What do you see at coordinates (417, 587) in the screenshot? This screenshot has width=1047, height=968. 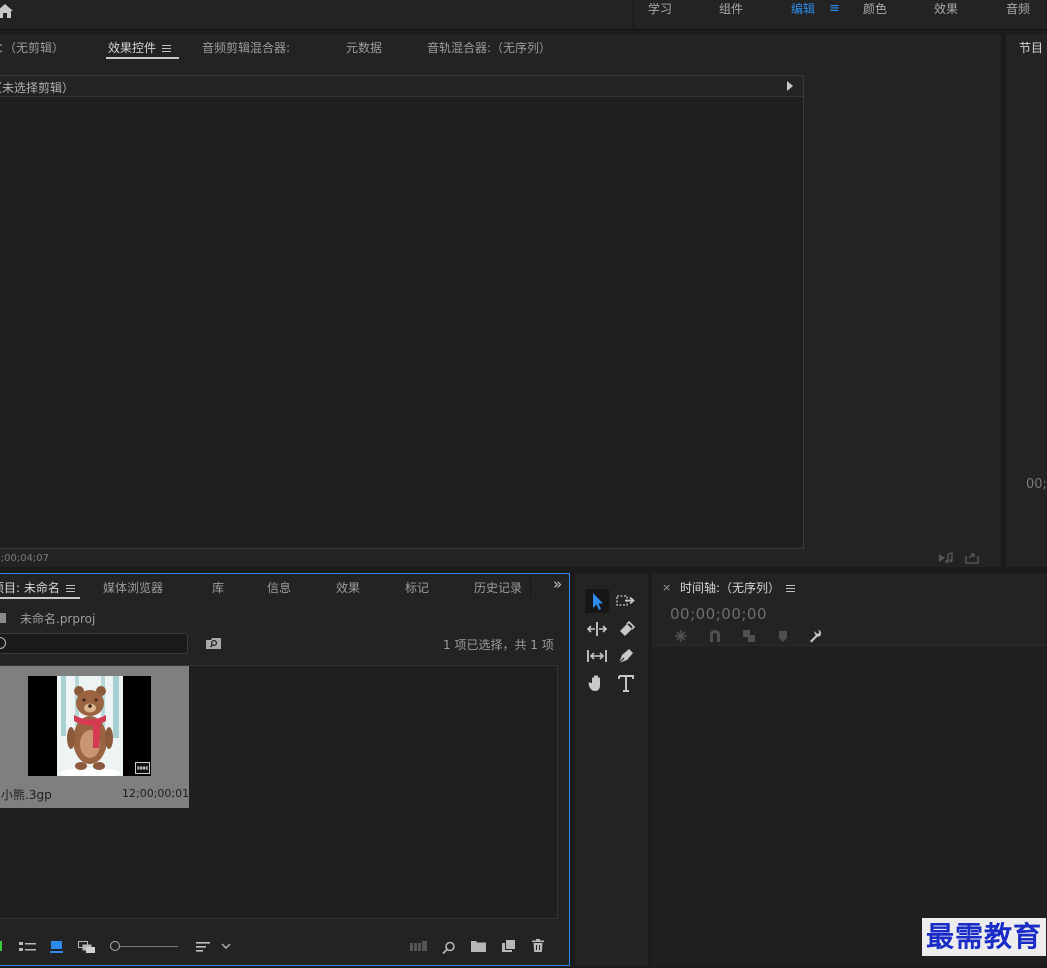 I see `tab-markers: 标记` at bounding box center [417, 587].